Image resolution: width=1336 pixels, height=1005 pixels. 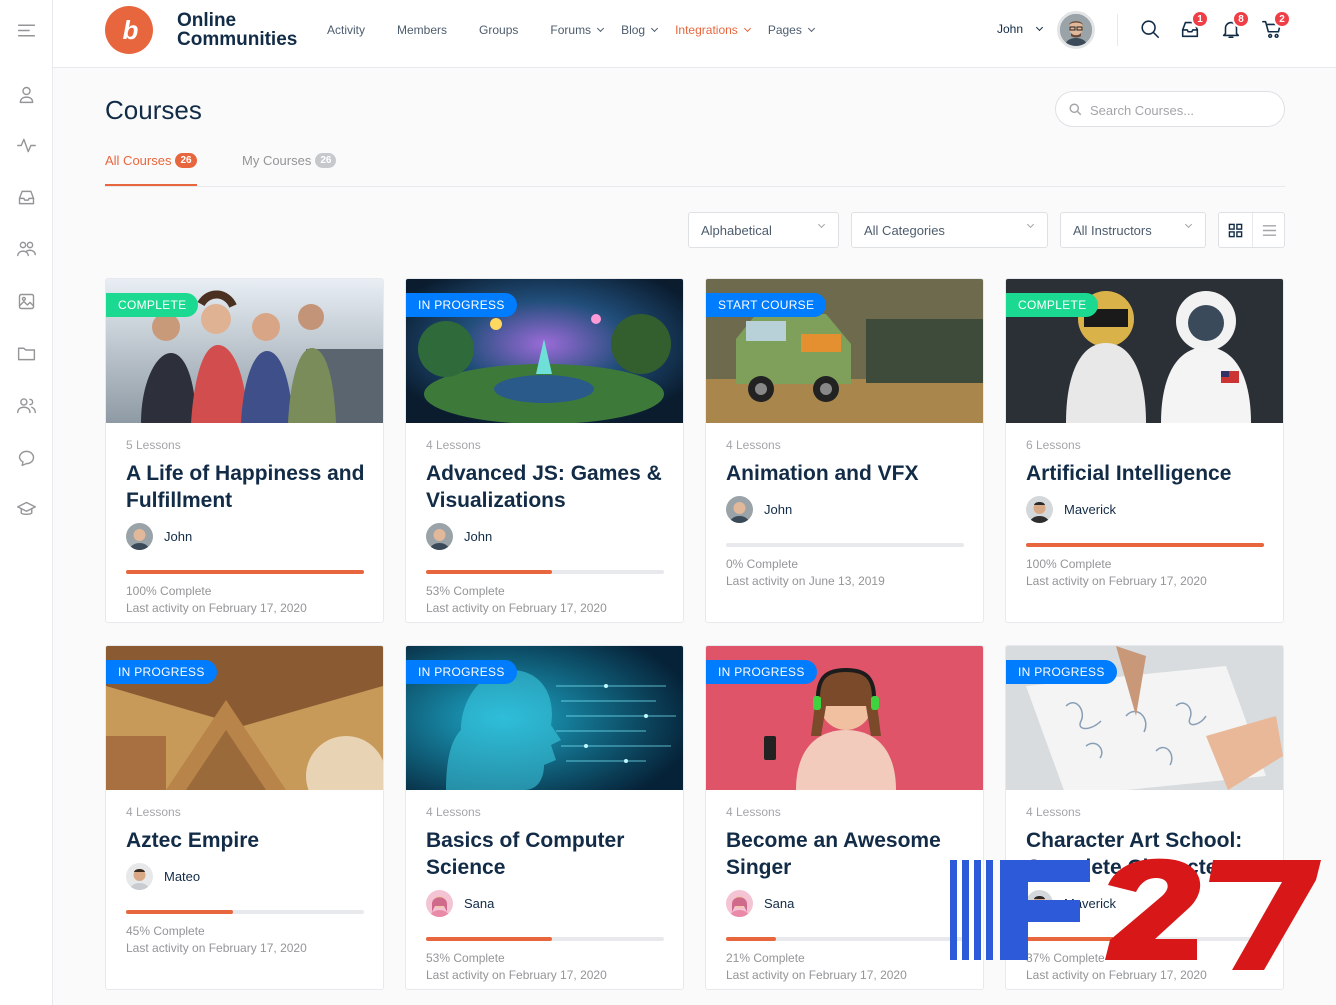 I want to click on list-view-button, so click(x=1269, y=230).